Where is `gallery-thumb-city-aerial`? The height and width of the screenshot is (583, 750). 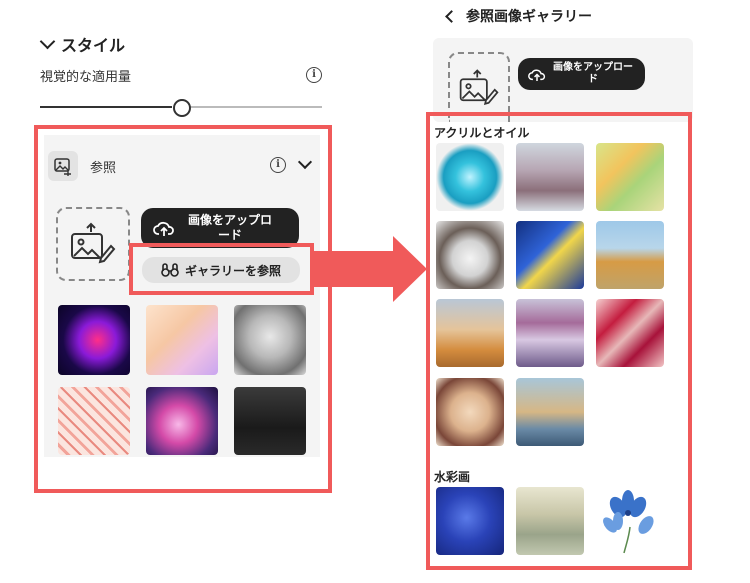
gallery-thumb-city-aerial is located at coordinates (550, 521).